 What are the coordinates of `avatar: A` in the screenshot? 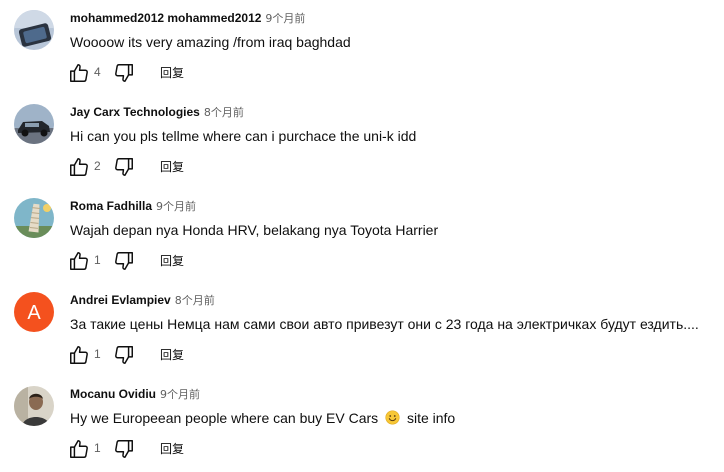 It's located at (34, 312).